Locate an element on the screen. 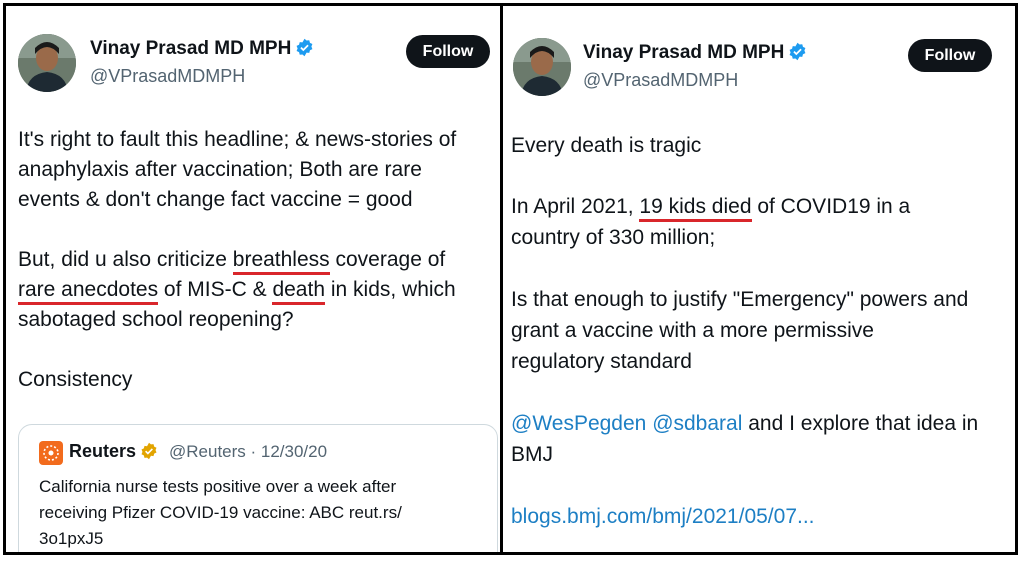  tweet-text-line: grant a vaccine with a more permissive is located at coordinates (692, 330).